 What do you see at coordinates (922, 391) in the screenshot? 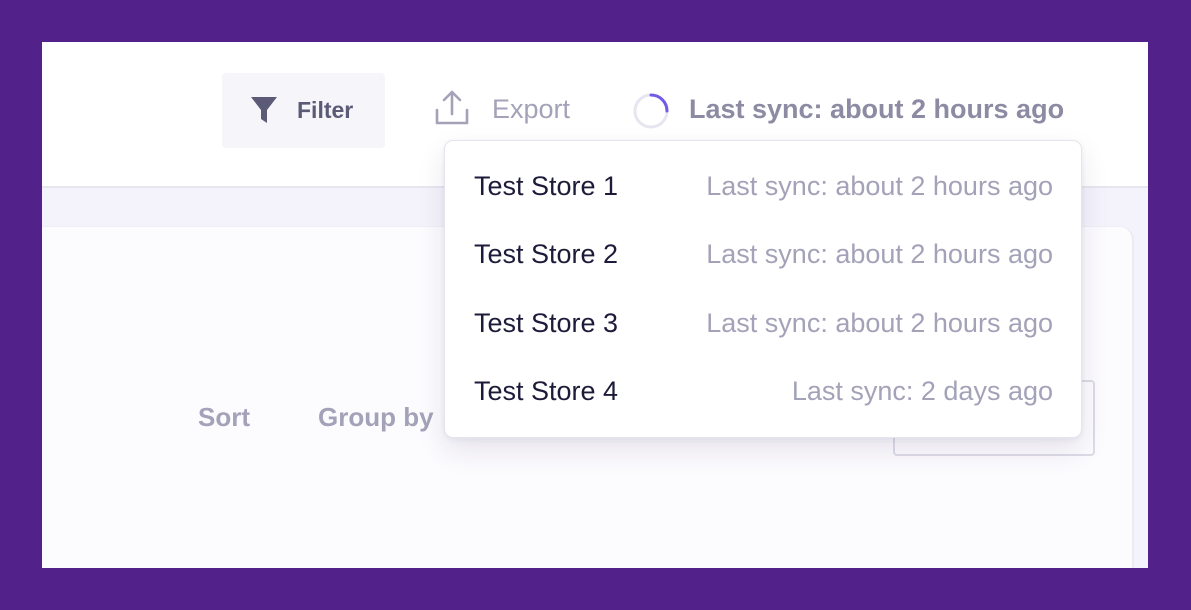
I see `store-last-sync: Last sync: 2 days ago` at bounding box center [922, 391].